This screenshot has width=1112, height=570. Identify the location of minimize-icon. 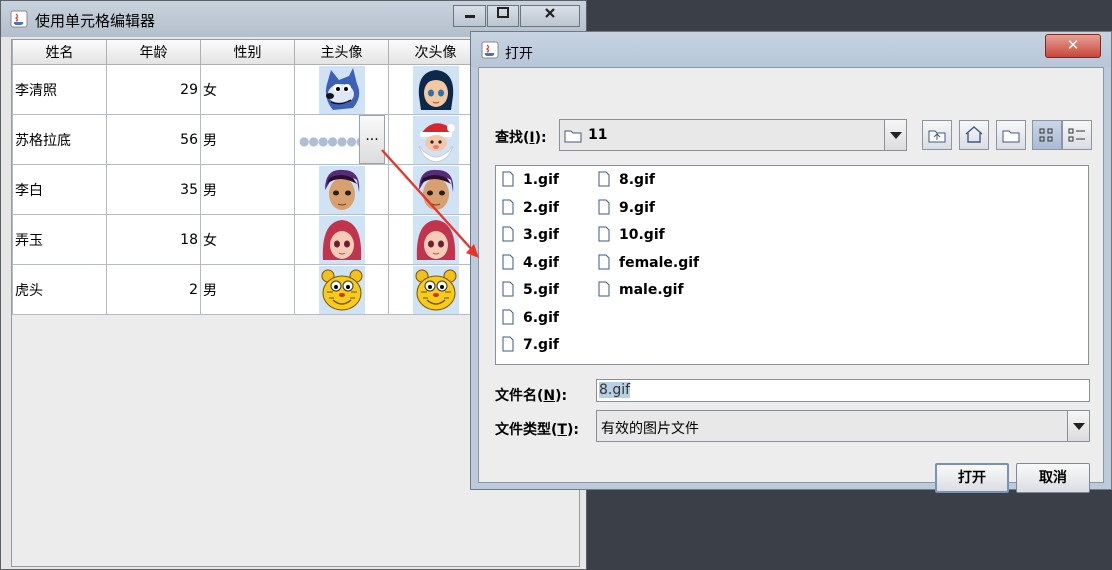
(469, 16).